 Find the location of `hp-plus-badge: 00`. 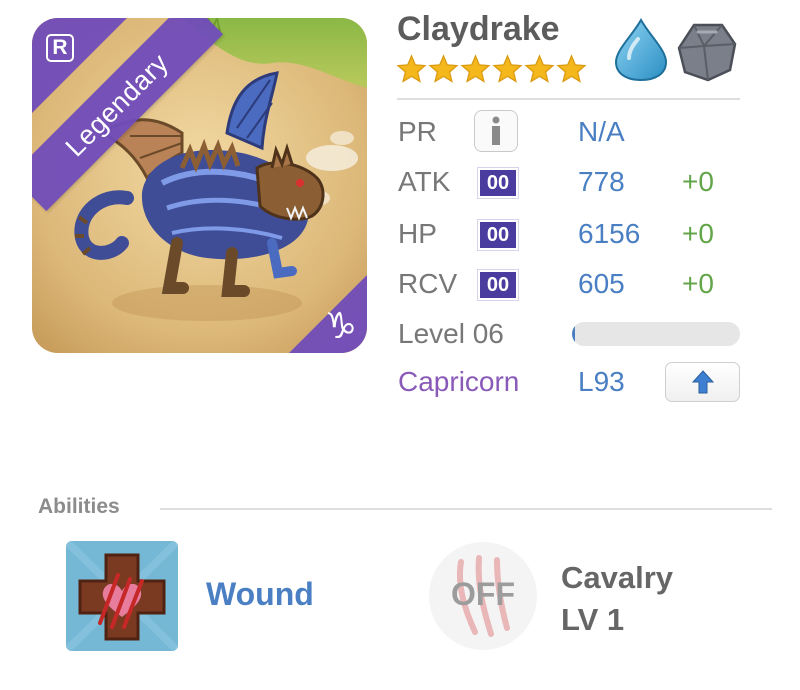

hp-plus-badge: 00 is located at coordinates (498, 235).